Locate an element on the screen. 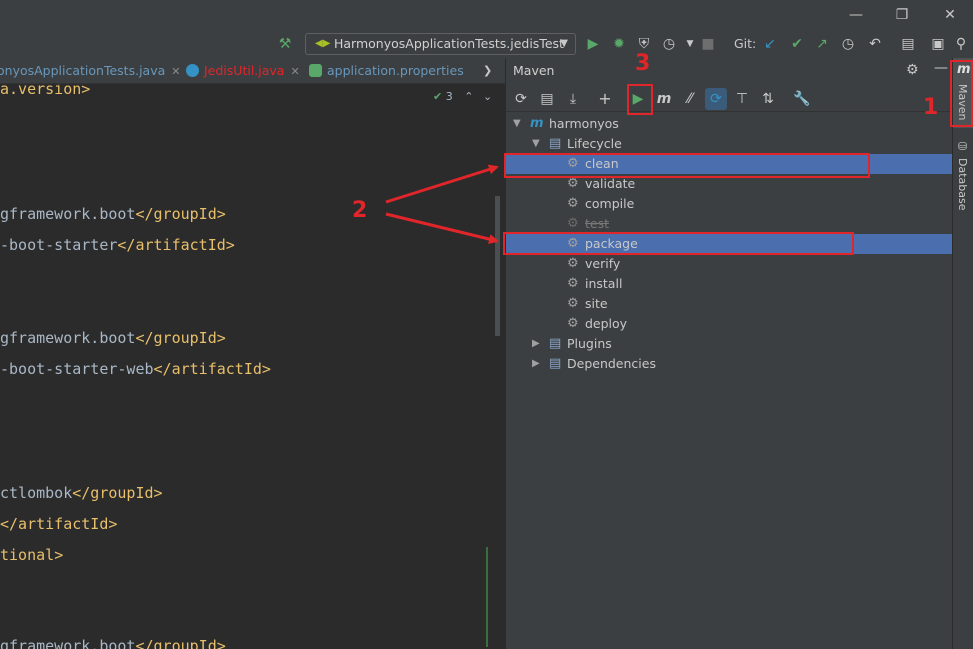 The width and height of the screenshot is (973, 649). wrench-icon: 🔧 is located at coordinates (802, 99).